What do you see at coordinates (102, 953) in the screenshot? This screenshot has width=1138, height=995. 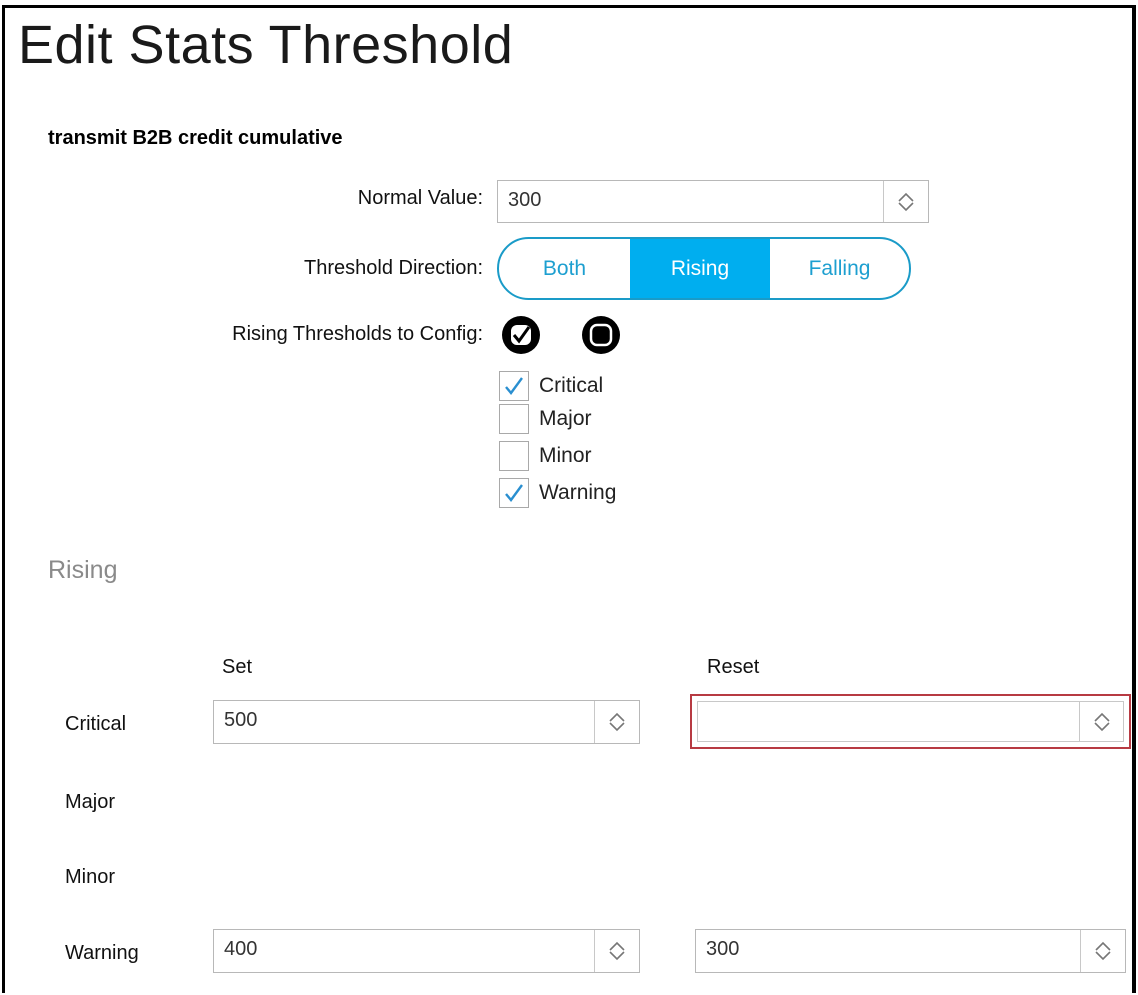 I see `row-label-warning: Warning` at bounding box center [102, 953].